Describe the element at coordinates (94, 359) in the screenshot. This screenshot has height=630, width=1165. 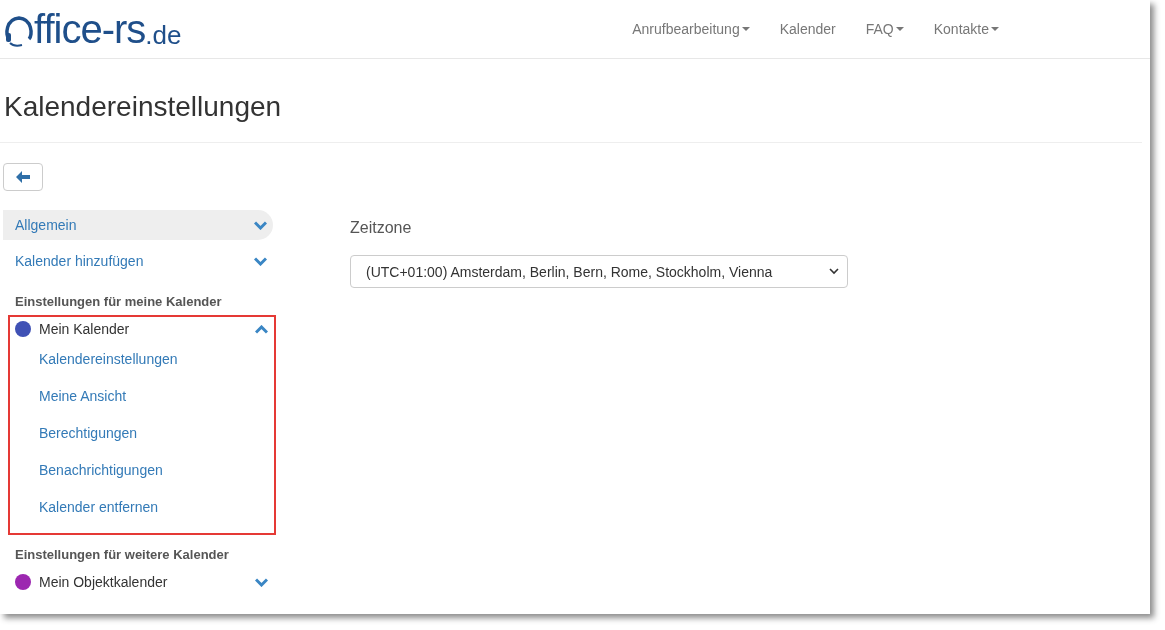
I see `calendar-menu-link: Kalendereinstellungen` at that location.